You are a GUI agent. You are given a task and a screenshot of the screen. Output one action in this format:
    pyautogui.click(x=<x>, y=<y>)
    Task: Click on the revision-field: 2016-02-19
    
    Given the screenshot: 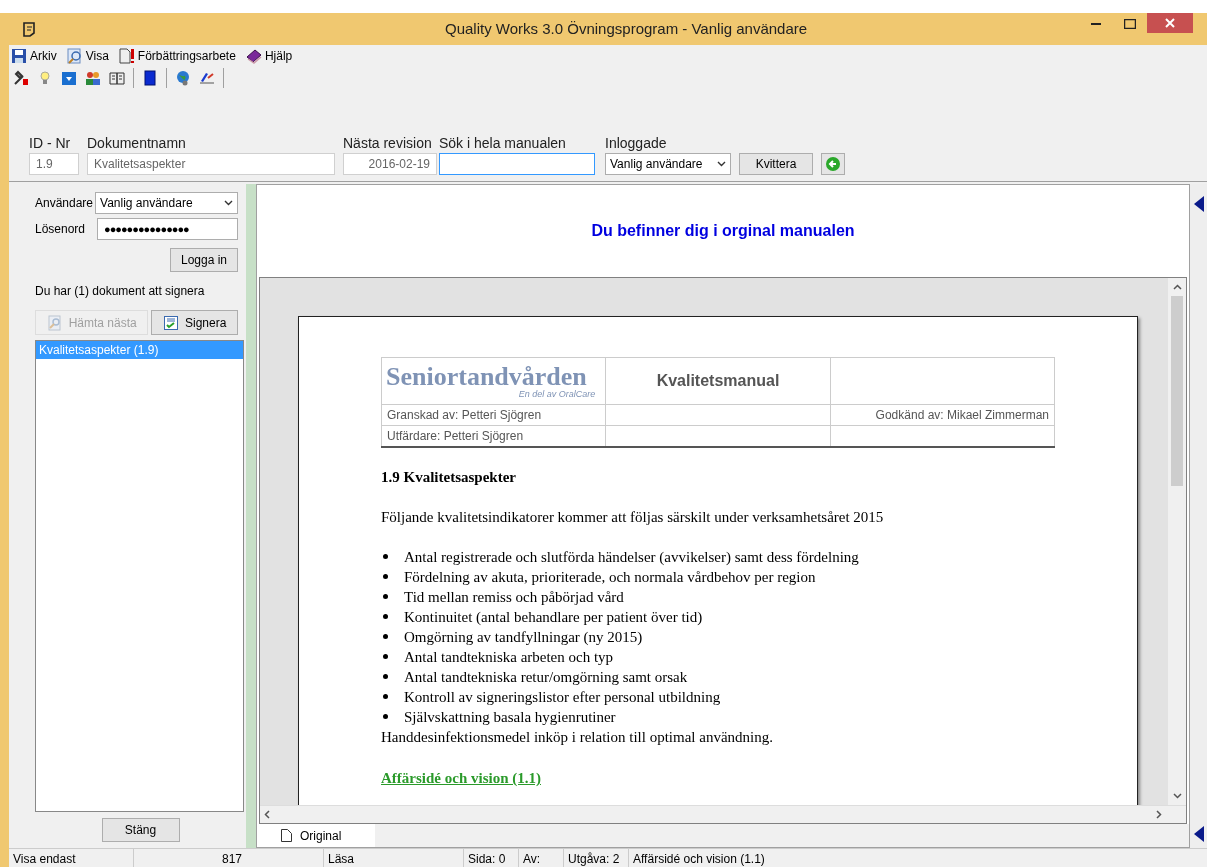 What is the action you would take?
    pyautogui.click(x=390, y=164)
    